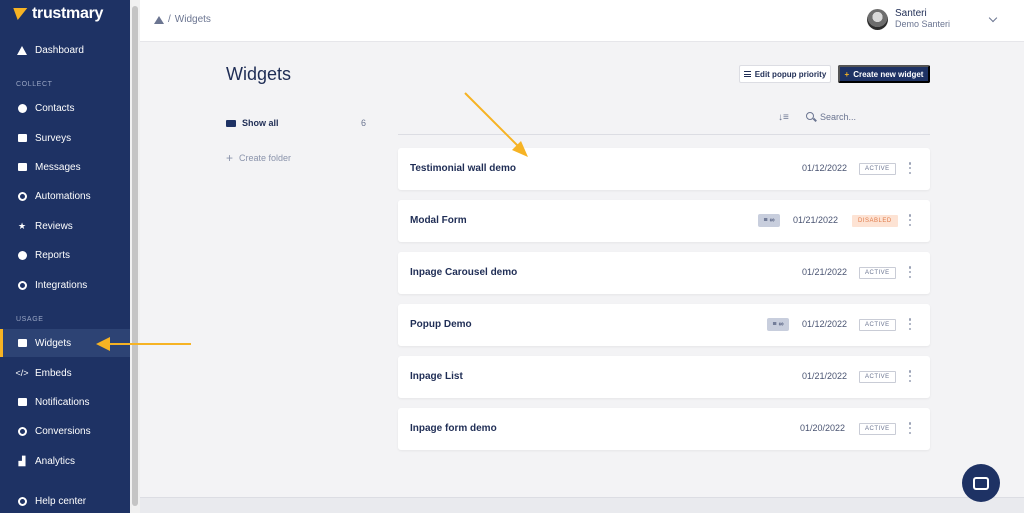 This screenshot has height=513, width=1024. What do you see at coordinates (65, 461) in the screenshot?
I see `sidebar-item-analytics: ▟ Analytics` at bounding box center [65, 461].